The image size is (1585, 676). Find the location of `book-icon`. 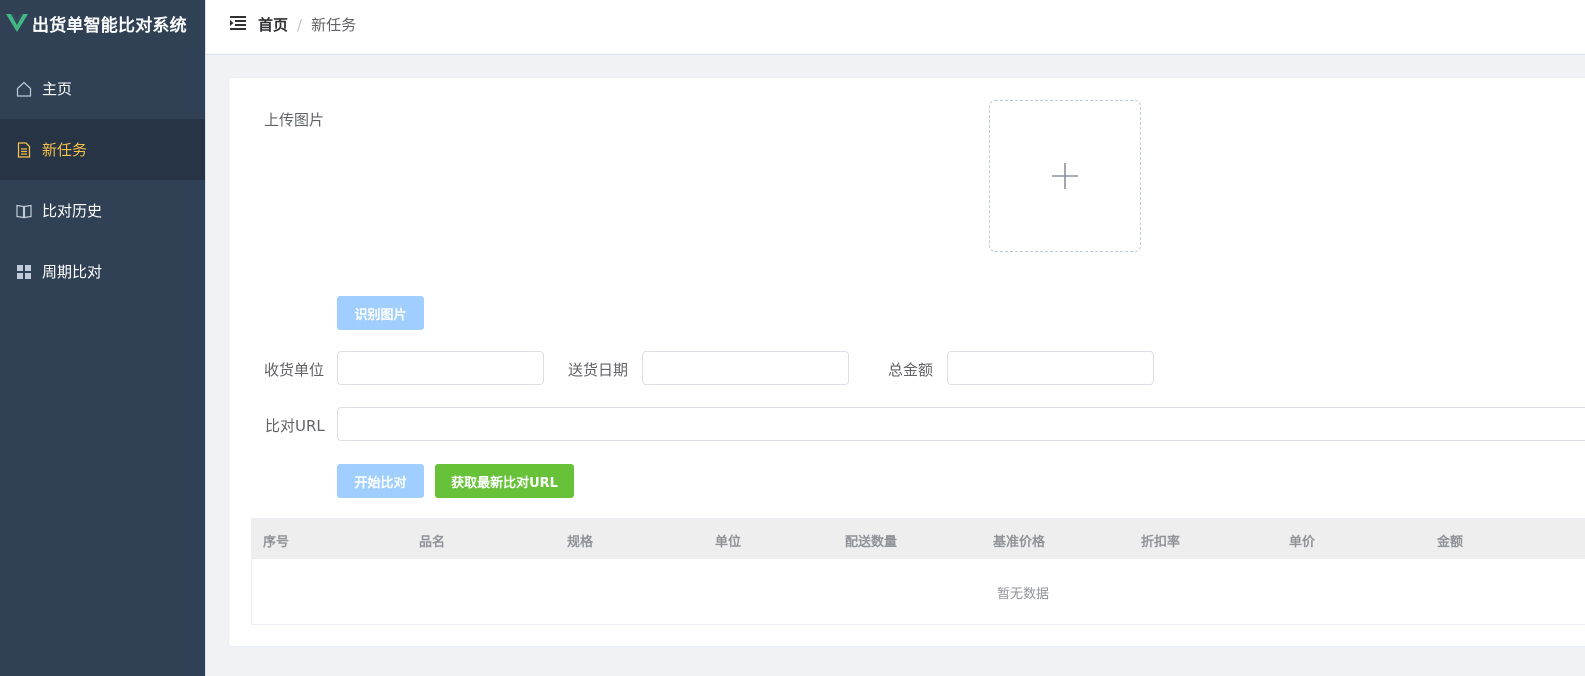

book-icon is located at coordinates (24, 211).